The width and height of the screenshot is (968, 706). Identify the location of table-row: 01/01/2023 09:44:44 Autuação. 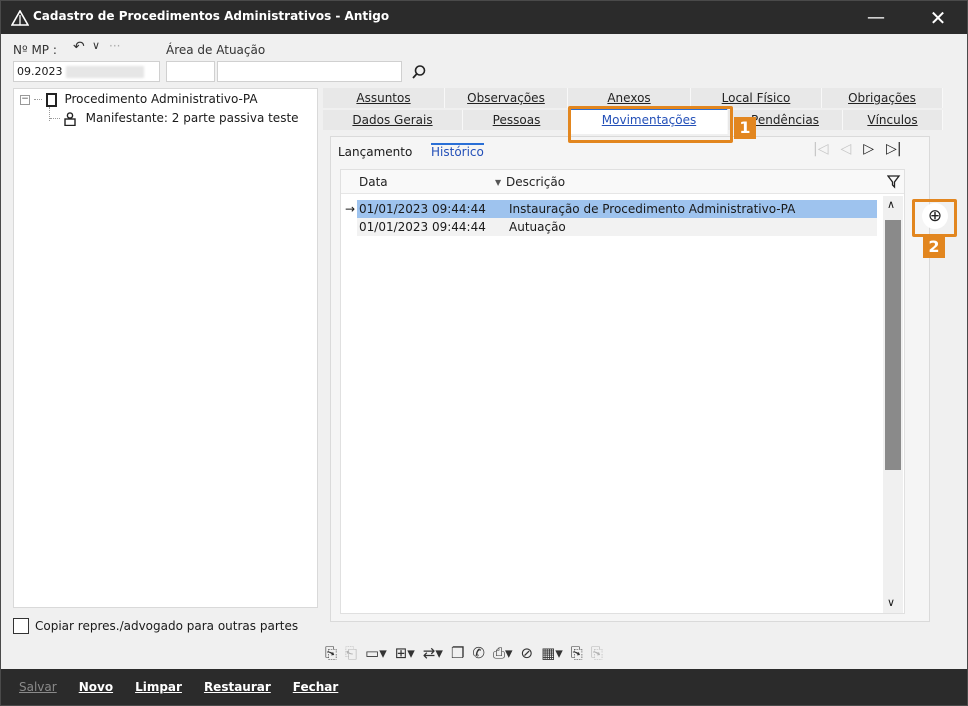
(611, 227).